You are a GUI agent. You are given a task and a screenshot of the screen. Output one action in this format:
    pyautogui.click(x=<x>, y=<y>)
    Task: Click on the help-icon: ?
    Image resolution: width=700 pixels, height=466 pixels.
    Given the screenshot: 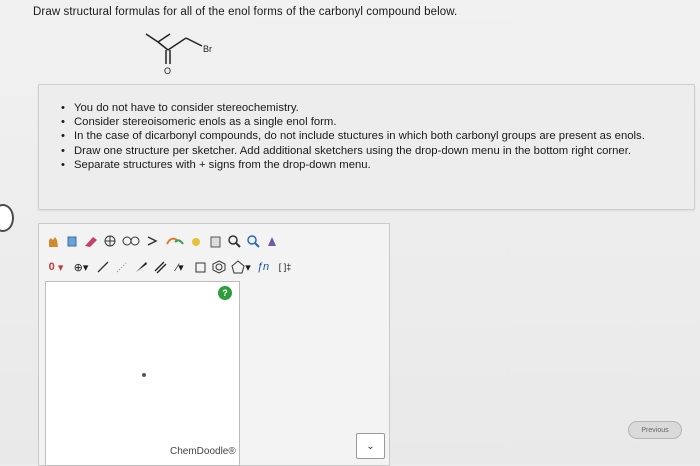 What is the action you would take?
    pyautogui.click(x=225, y=293)
    